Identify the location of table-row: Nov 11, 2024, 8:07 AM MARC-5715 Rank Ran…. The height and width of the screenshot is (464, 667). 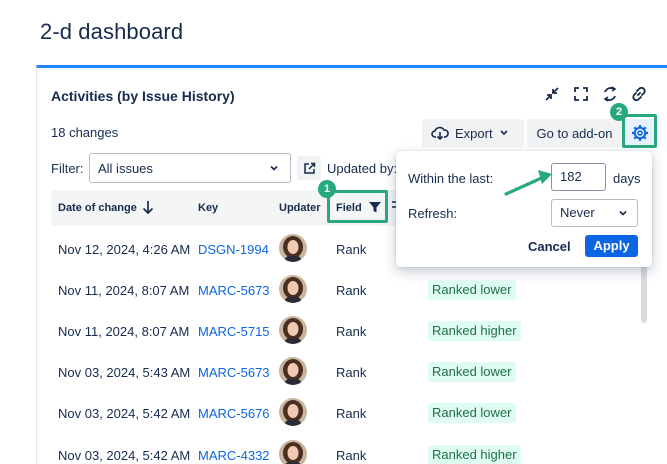
(311, 332).